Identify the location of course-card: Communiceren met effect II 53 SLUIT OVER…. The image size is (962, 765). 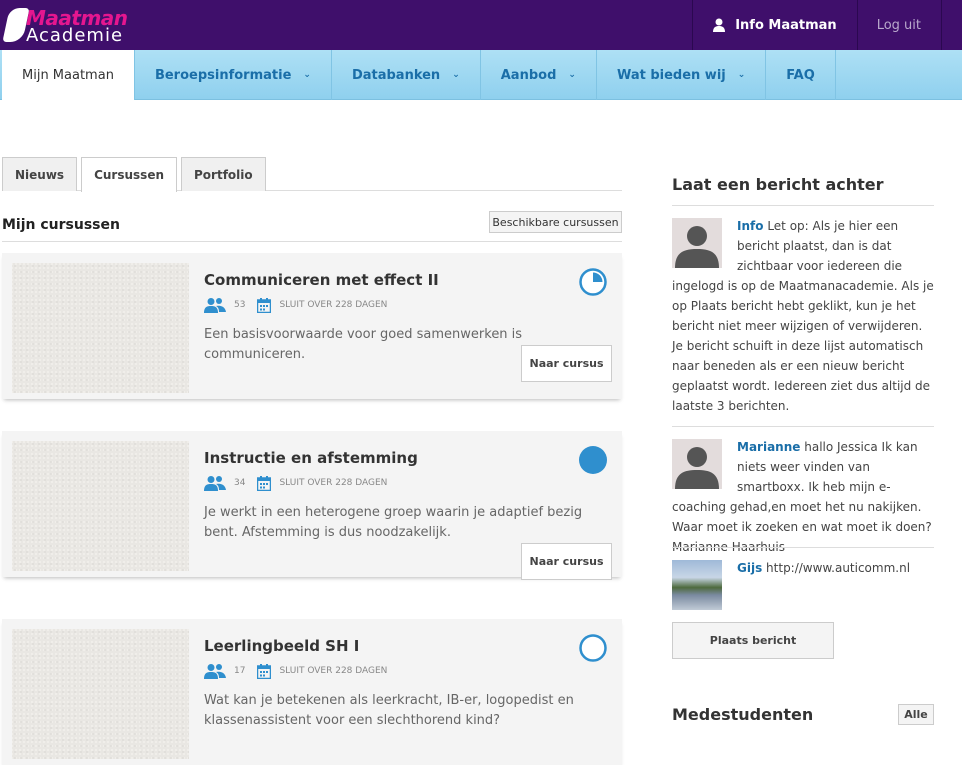
(312, 326).